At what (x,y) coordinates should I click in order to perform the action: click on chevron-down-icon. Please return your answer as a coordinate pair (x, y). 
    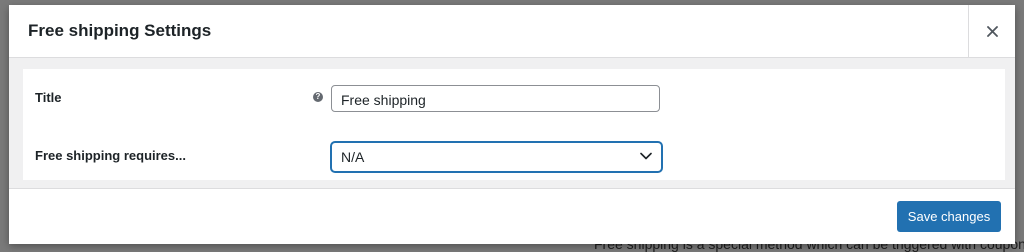
    Looking at the image, I should click on (646, 156).